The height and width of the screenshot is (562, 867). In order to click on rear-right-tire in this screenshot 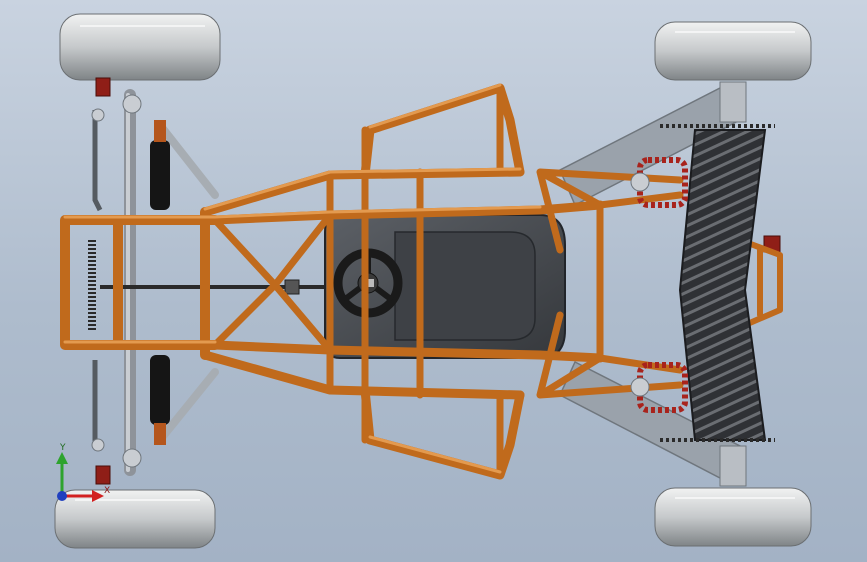, I will do `click(733, 517)`.